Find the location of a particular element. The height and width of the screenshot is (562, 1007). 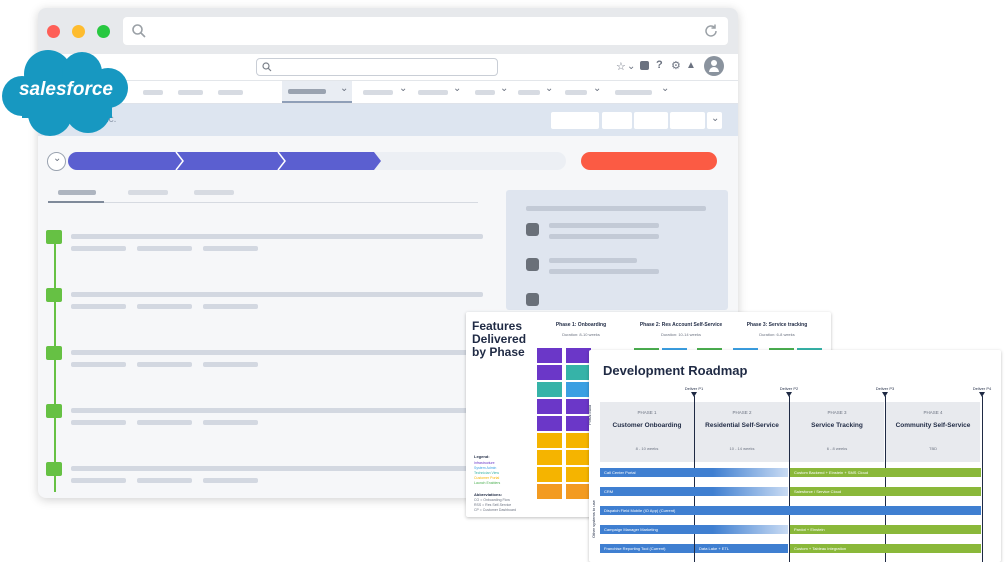

roadmap-bar-label: Pardot + Einstein is located at coordinates (809, 529).